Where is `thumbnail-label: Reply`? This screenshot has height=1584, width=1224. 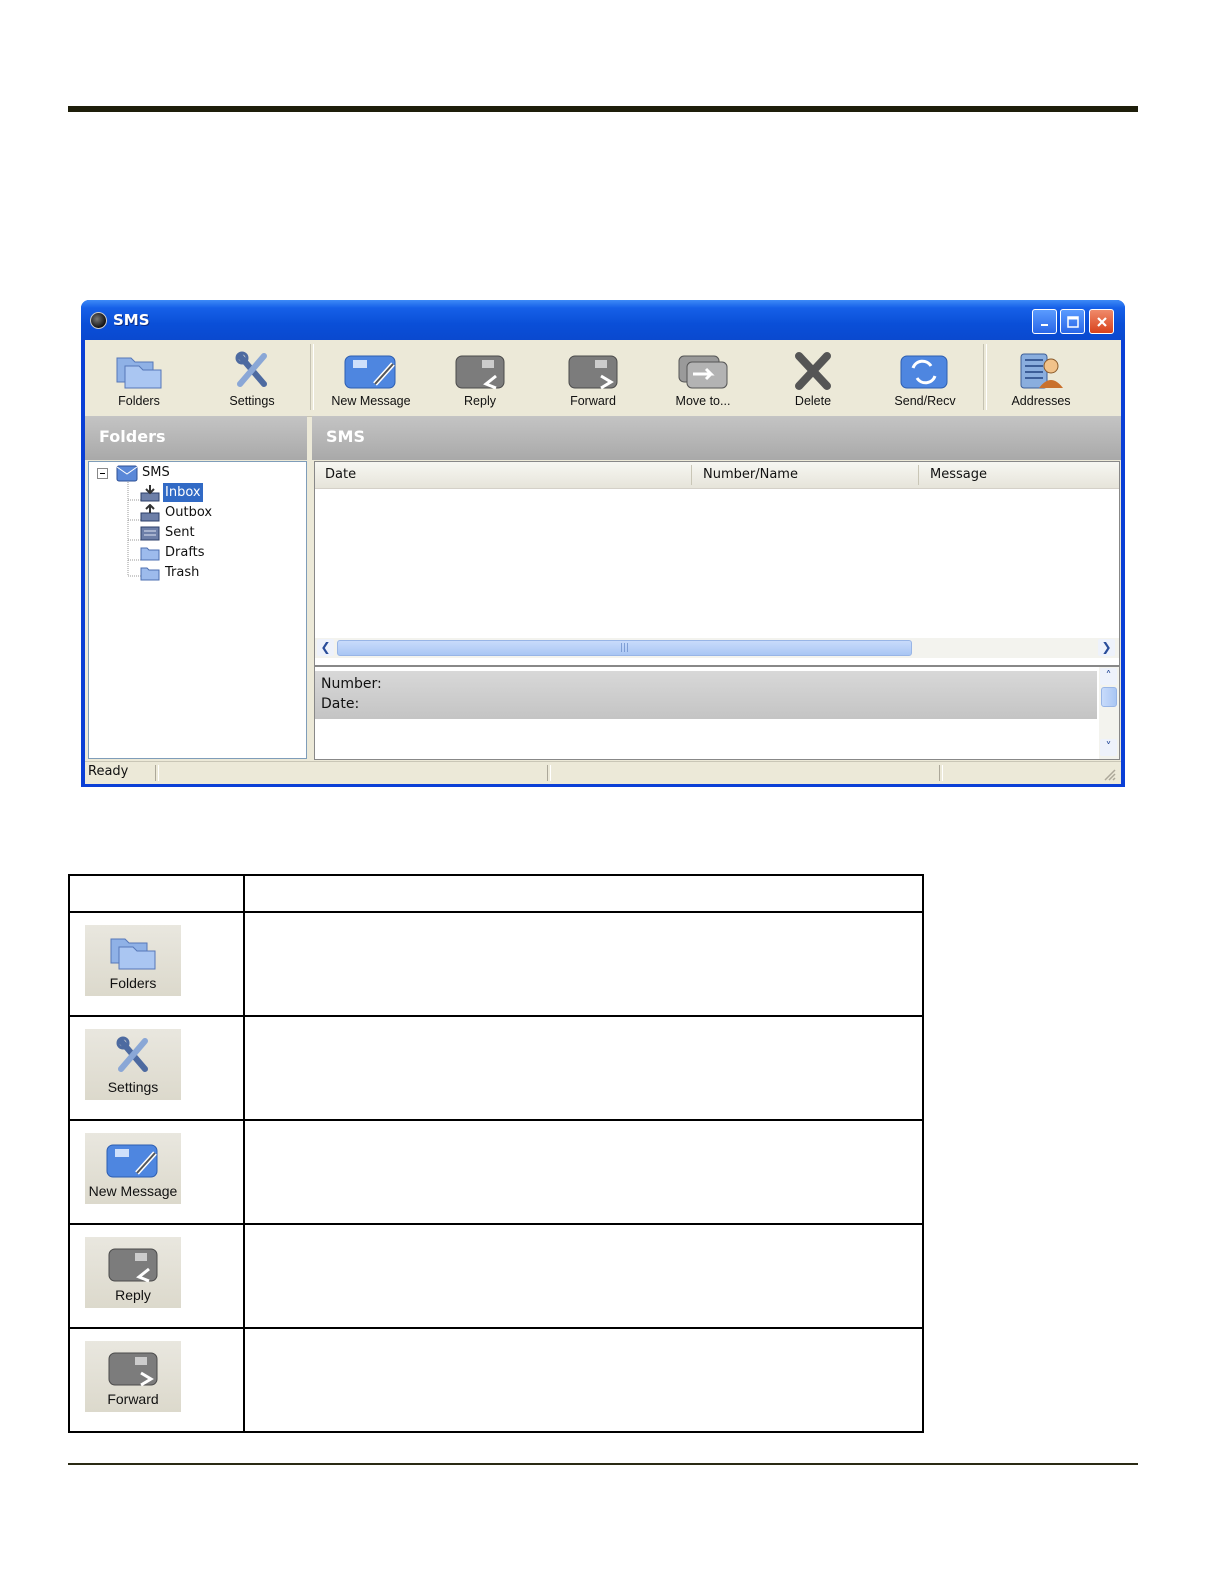 thumbnail-label: Reply is located at coordinates (133, 1295).